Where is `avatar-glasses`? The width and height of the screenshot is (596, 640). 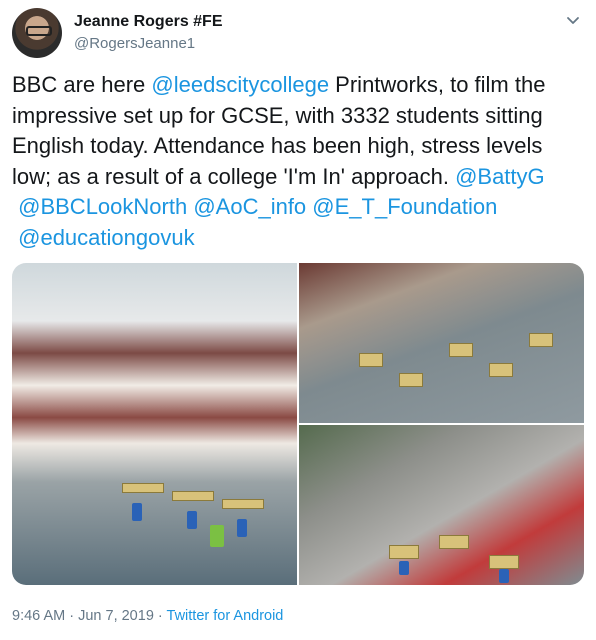 avatar-glasses is located at coordinates (39, 31).